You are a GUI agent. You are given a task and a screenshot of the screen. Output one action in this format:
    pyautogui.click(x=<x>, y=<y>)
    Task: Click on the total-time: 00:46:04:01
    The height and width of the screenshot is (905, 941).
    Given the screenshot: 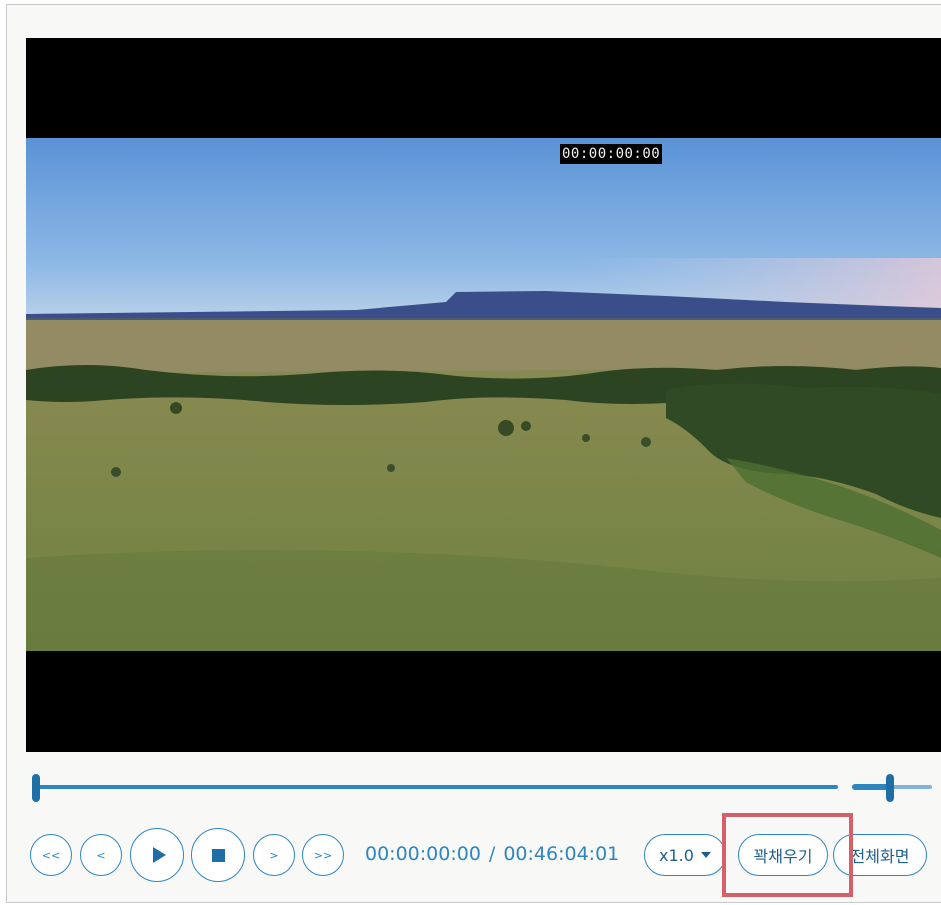 What is the action you would take?
    pyautogui.click(x=561, y=854)
    